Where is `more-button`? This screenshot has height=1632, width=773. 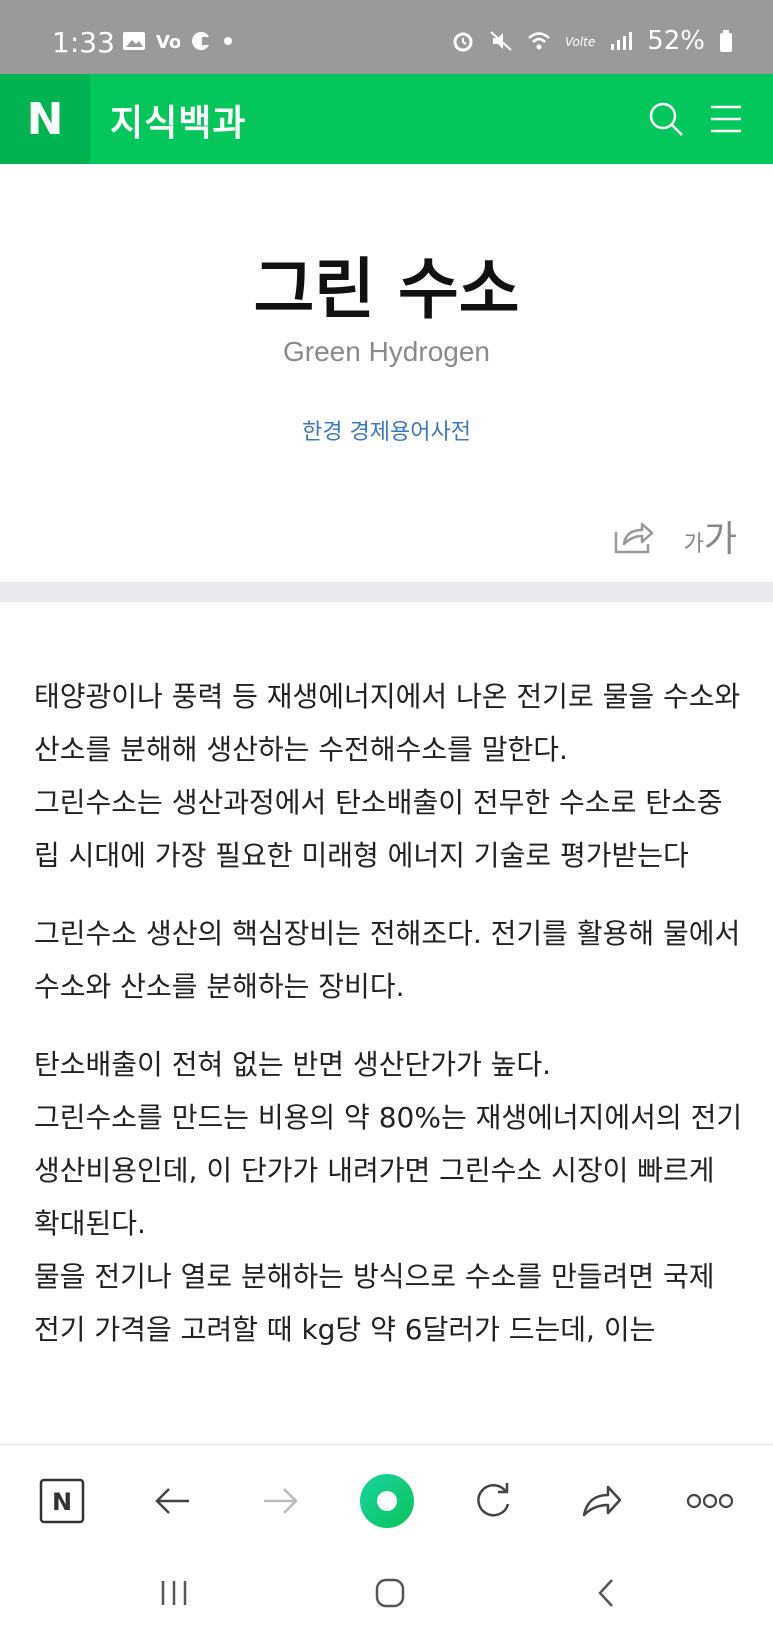
more-button is located at coordinates (710, 1501).